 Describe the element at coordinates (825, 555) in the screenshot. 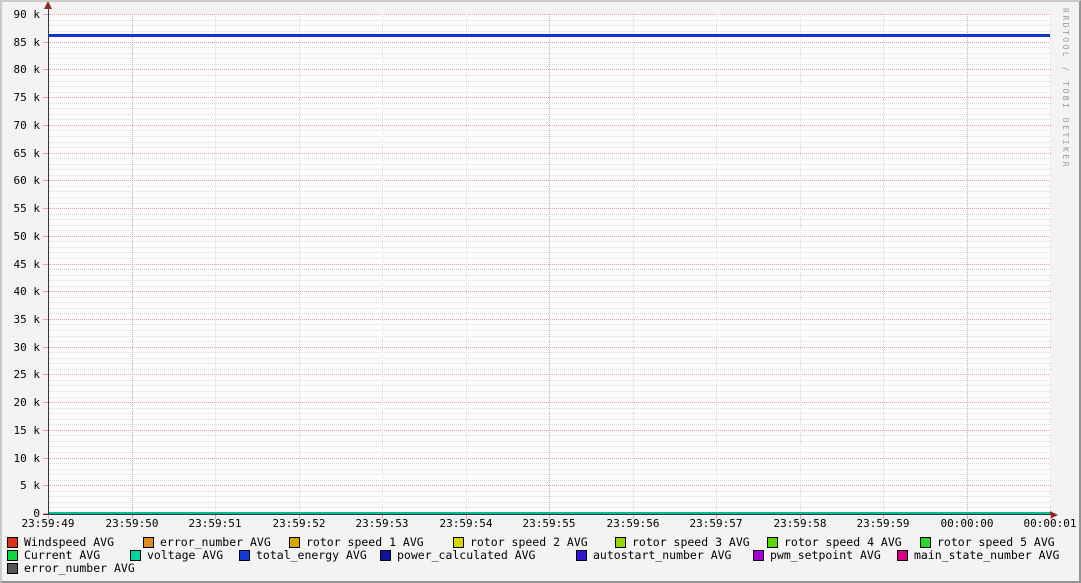

I see `legend-label: pwm_setpoint AVG` at that location.